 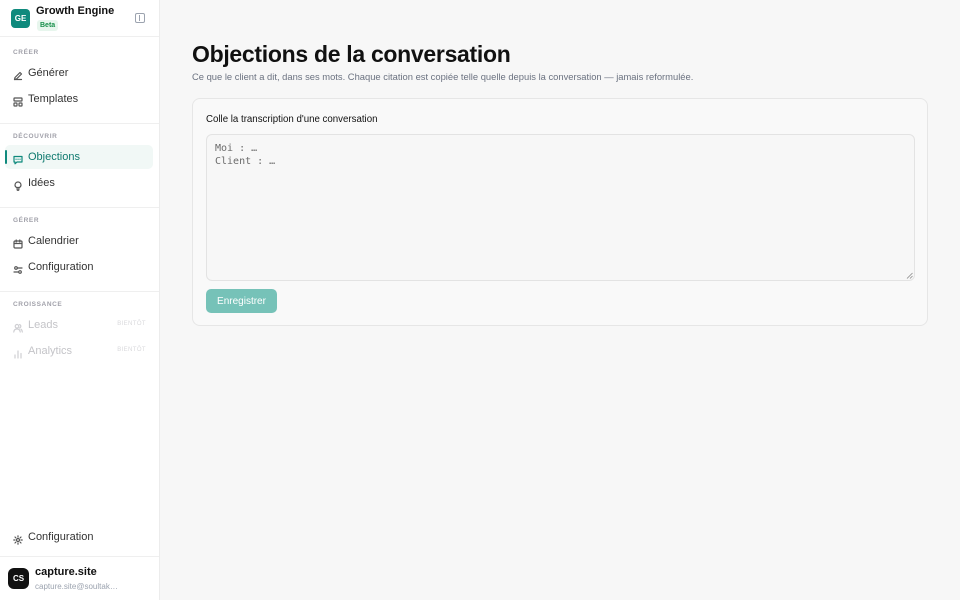 What do you see at coordinates (54, 157) in the screenshot?
I see `sidebar-item-label: Objections` at bounding box center [54, 157].